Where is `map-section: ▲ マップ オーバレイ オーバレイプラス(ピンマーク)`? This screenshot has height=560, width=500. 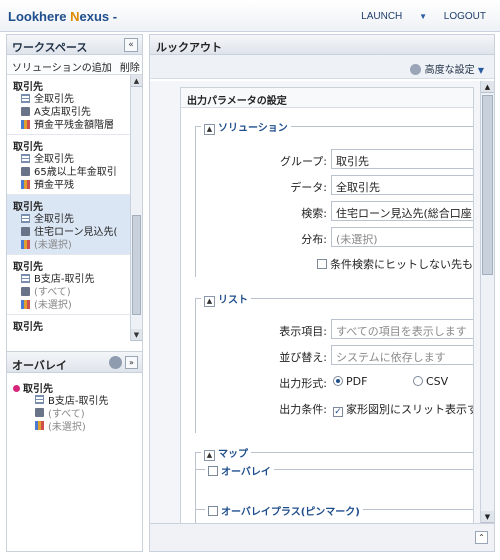
map-section: ▲ マップ オーバレイ オーバレイプラス(ピンマーク) is located at coordinates (334, 484).